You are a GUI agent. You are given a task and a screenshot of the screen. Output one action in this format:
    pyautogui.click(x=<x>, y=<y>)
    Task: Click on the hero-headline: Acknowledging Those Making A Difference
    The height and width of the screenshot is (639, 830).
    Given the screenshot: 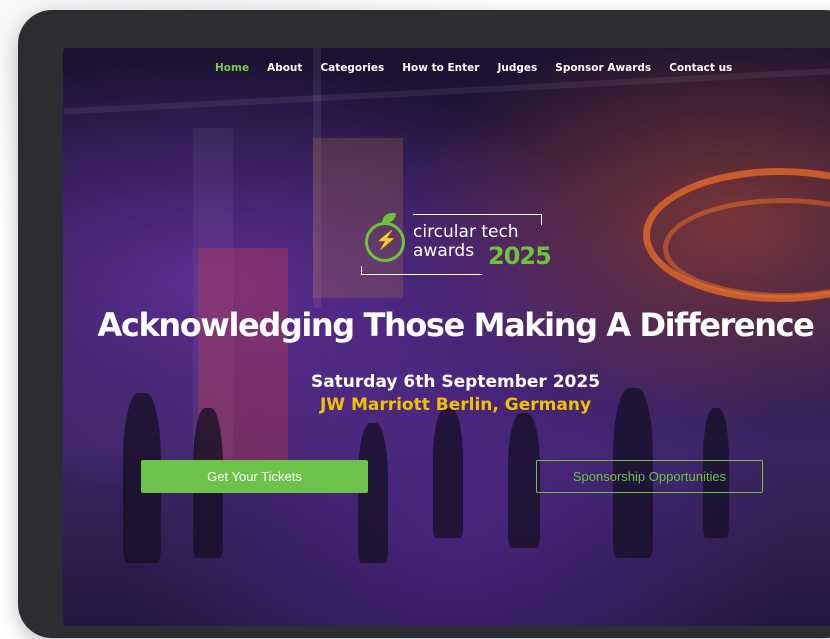 What is the action you would take?
    pyautogui.click(x=456, y=325)
    